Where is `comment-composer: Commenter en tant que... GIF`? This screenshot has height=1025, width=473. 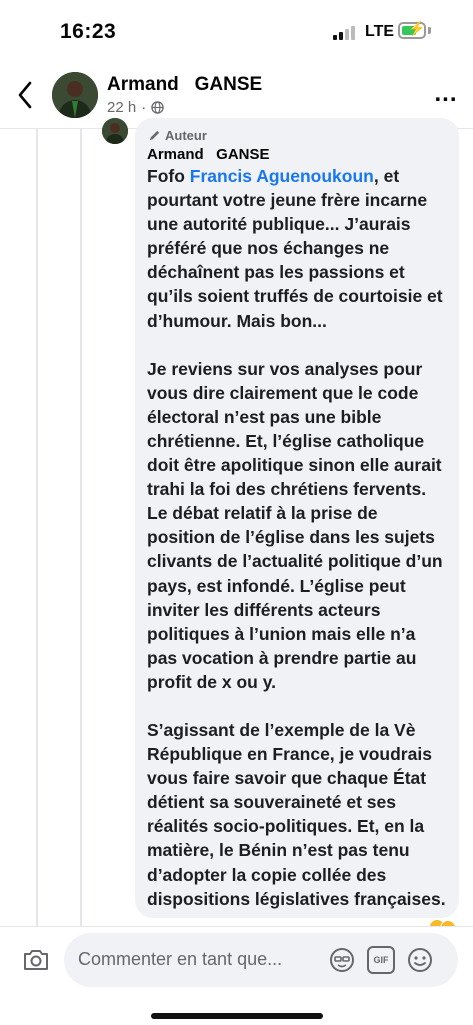 comment-composer: Commenter en tant que... GIF is located at coordinates (236, 975).